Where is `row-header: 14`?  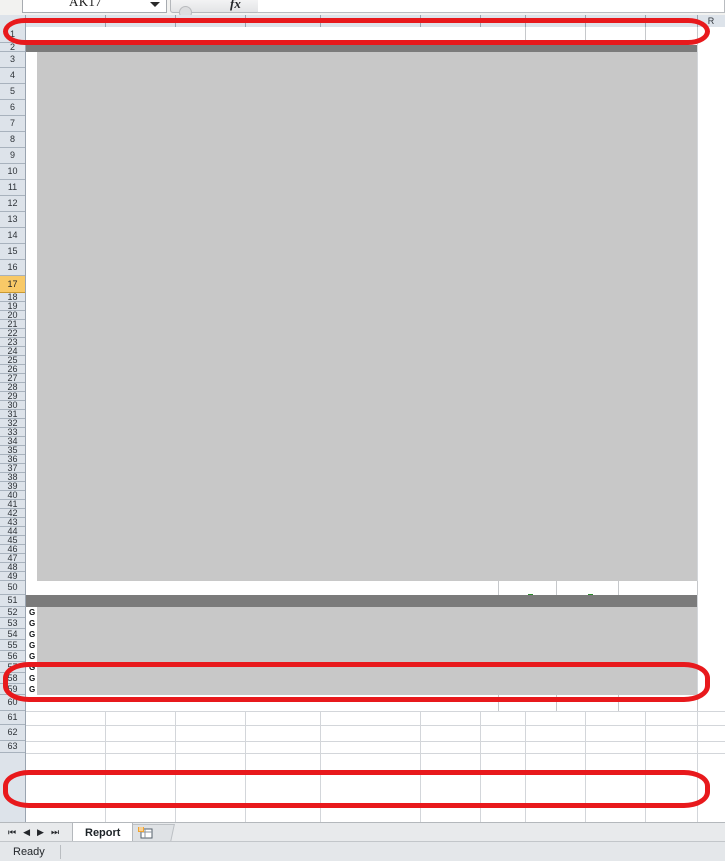
row-header: 14 is located at coordinates (12, 236).